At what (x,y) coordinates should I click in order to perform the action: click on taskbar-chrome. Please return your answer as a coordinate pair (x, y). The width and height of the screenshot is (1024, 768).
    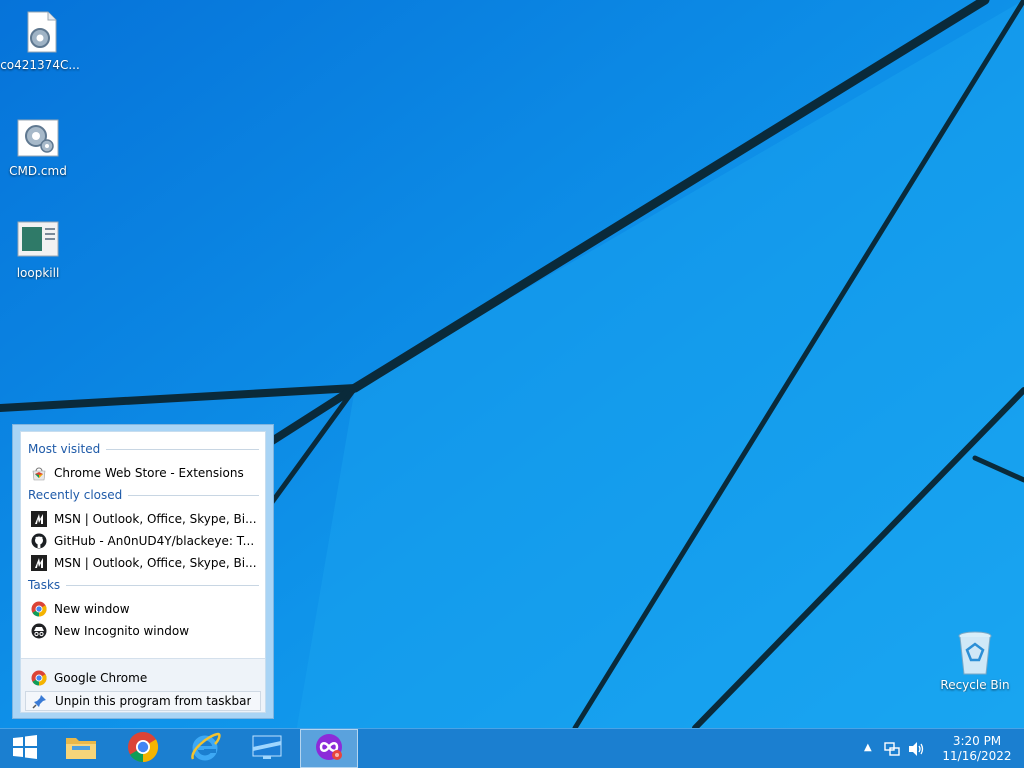
    Looking at the image, I should click on (143, 748).